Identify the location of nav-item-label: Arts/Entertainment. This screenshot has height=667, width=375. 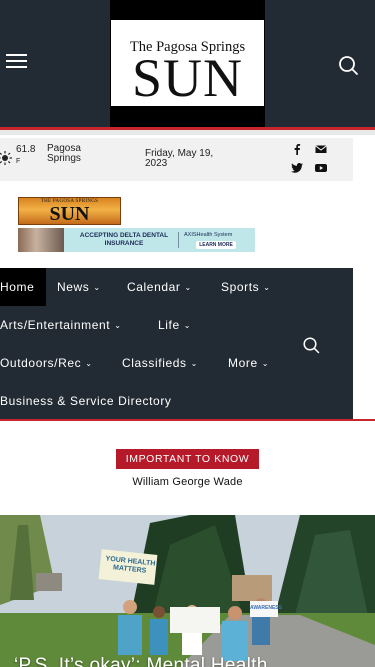
(55, 325).